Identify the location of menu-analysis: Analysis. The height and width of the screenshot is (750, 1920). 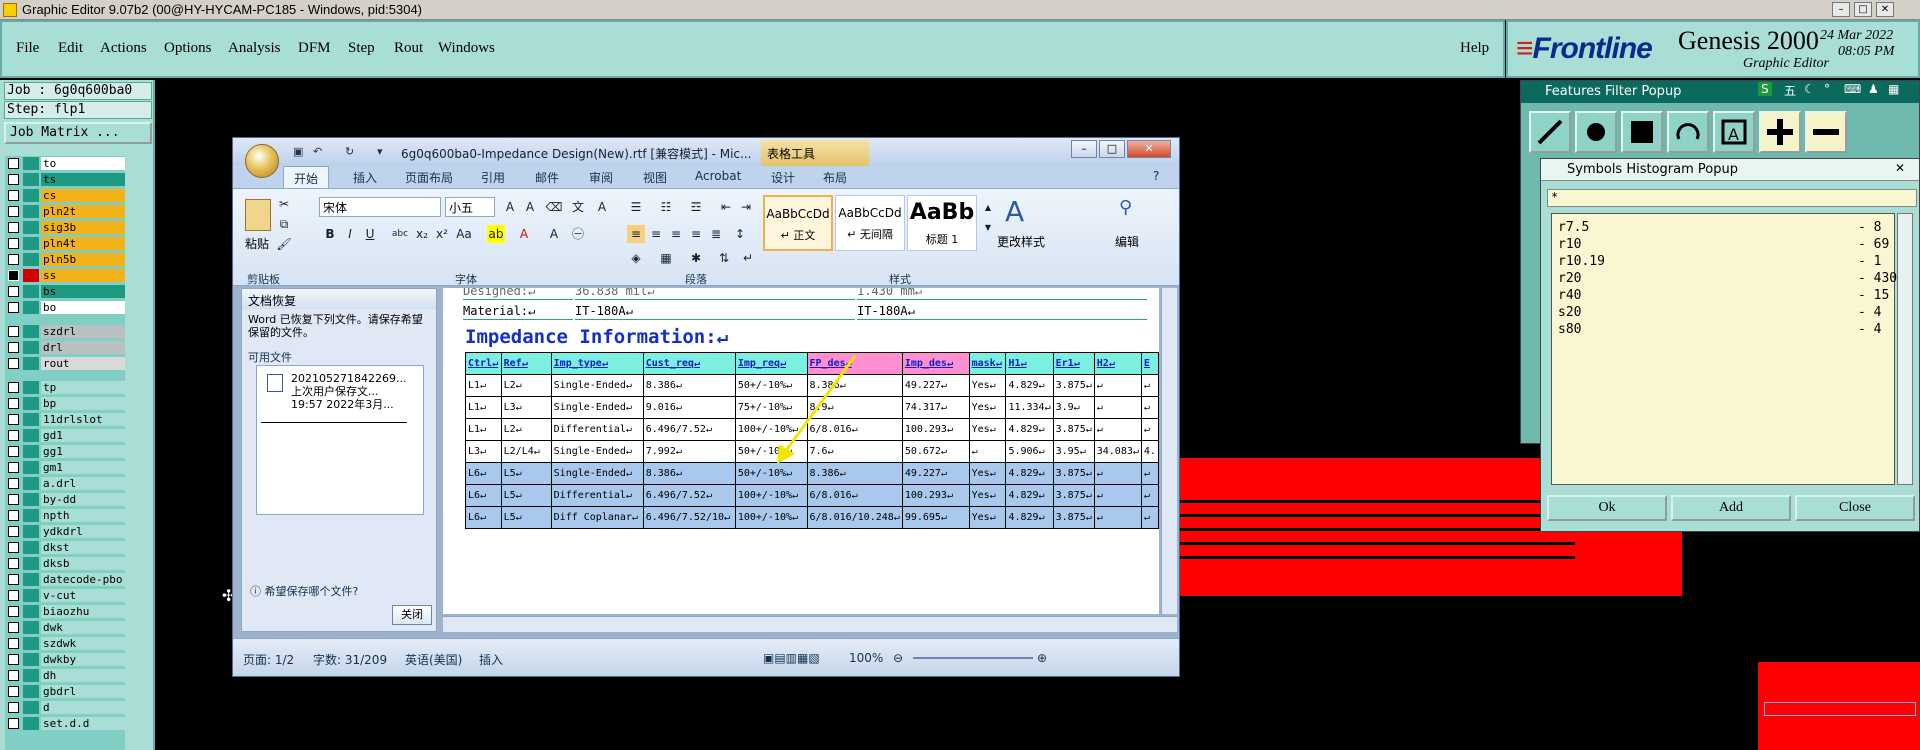
(254, 48).